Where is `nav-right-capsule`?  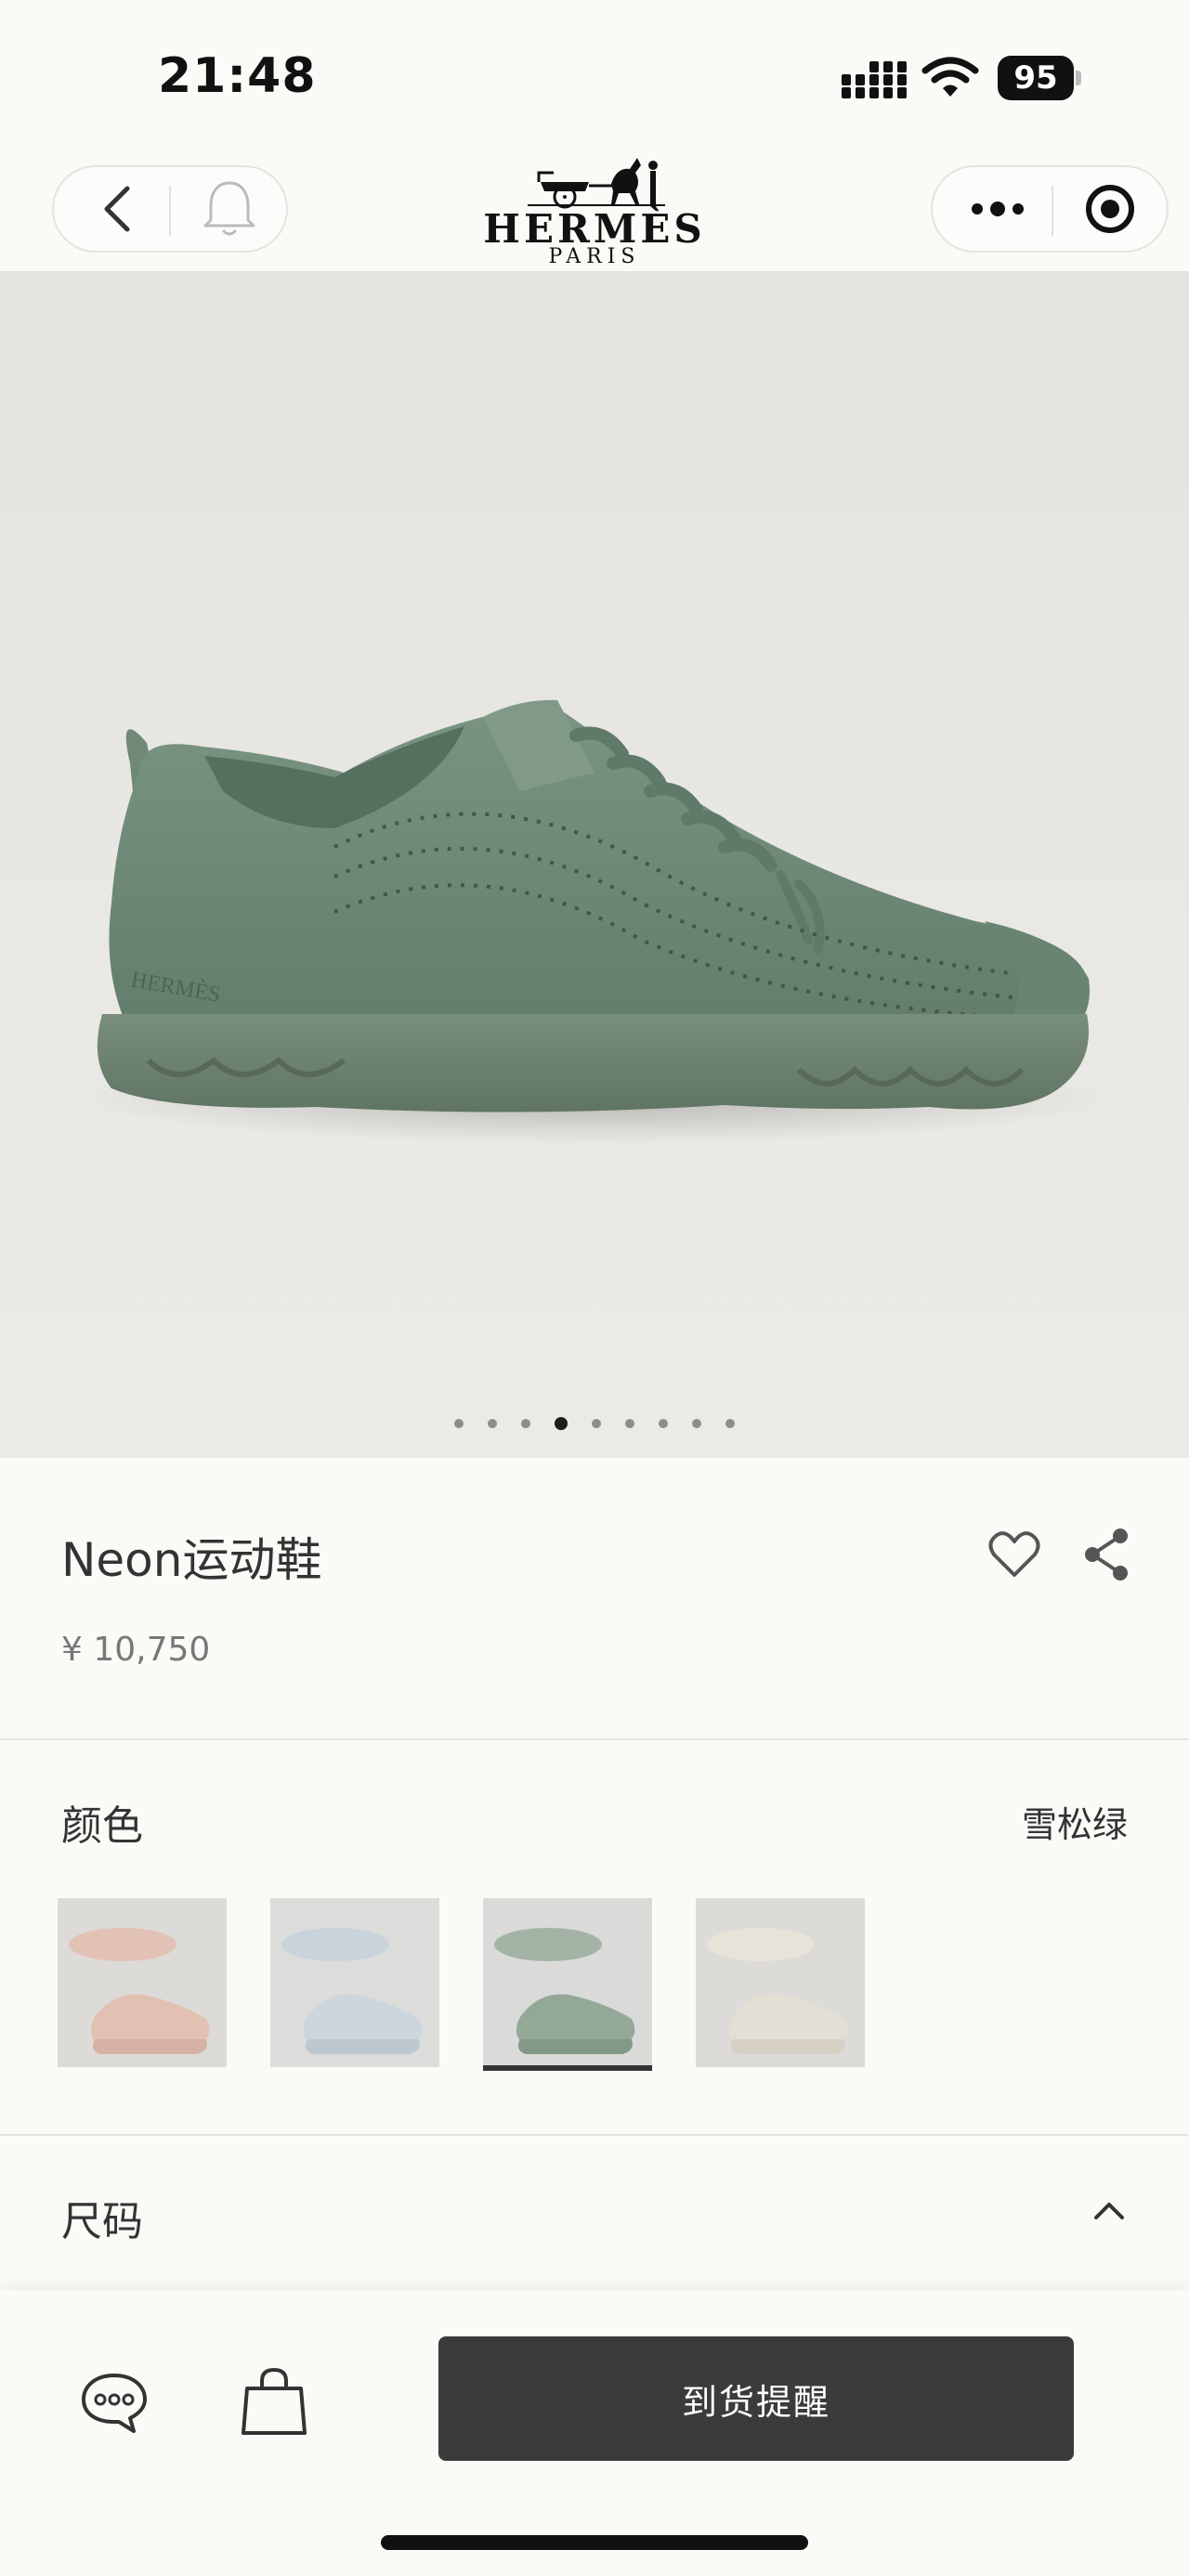
nav-right-capsule is located at coordinates (1050, 209).